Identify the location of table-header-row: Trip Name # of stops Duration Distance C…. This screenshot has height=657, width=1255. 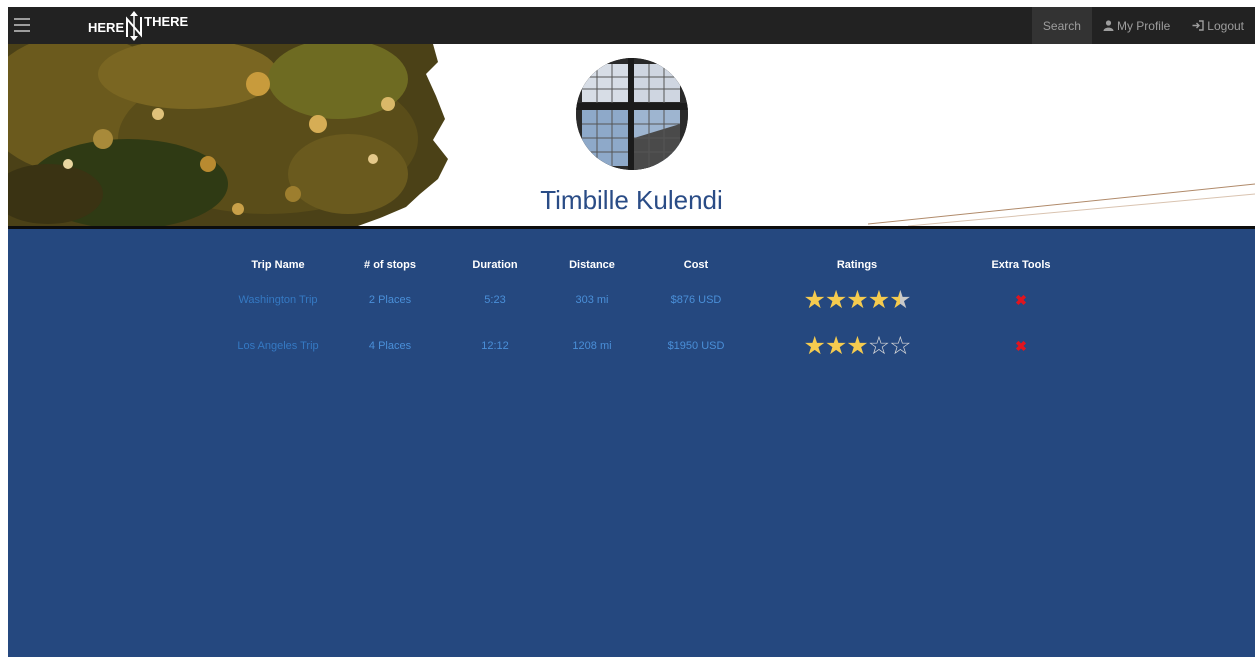
(651, 265).